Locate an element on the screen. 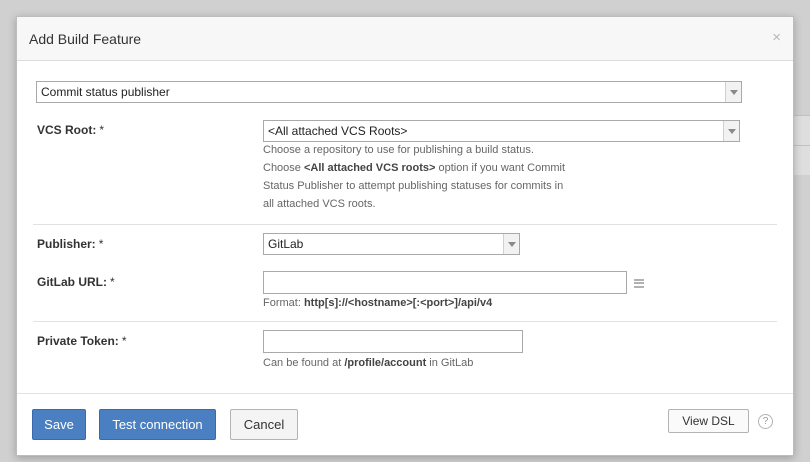  close-icon: × is located at coordinates (776, 37).